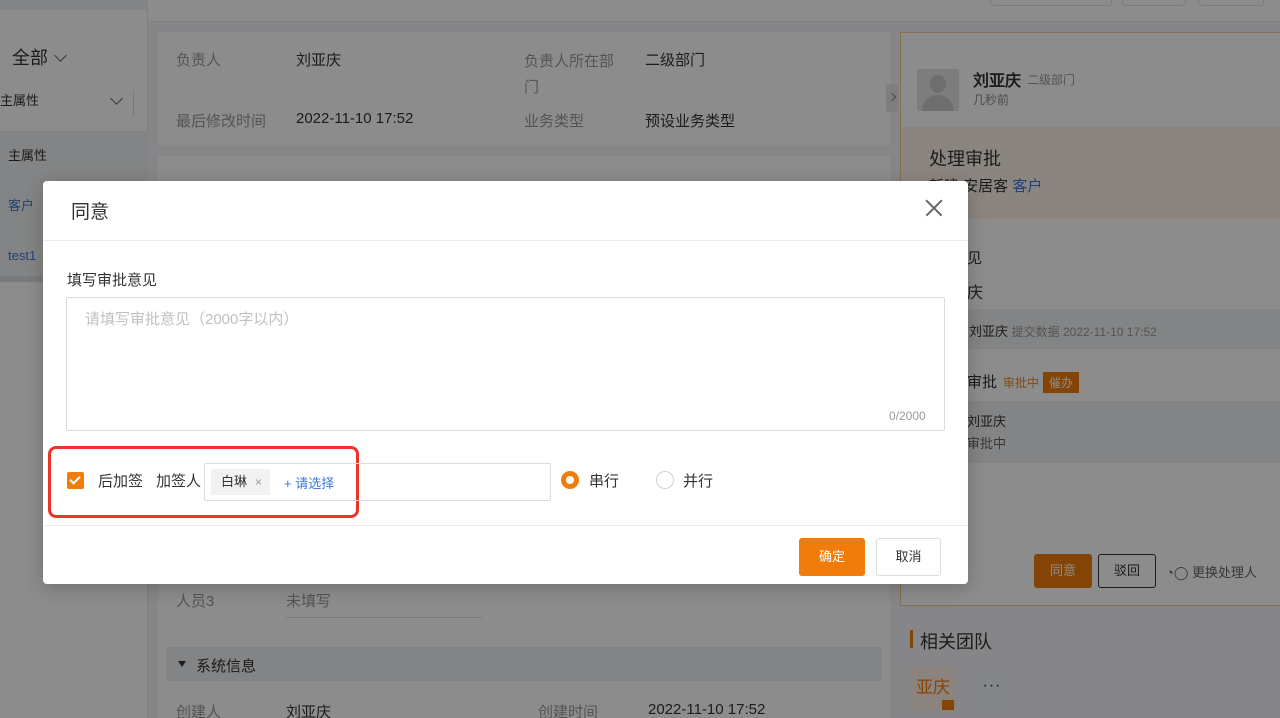 The height and width of the screenshot is (718, 1280). What do you see at coordinates (505, 364) in the screenshot?
I see `opinion-textarea` at bounding box center [505, 364].